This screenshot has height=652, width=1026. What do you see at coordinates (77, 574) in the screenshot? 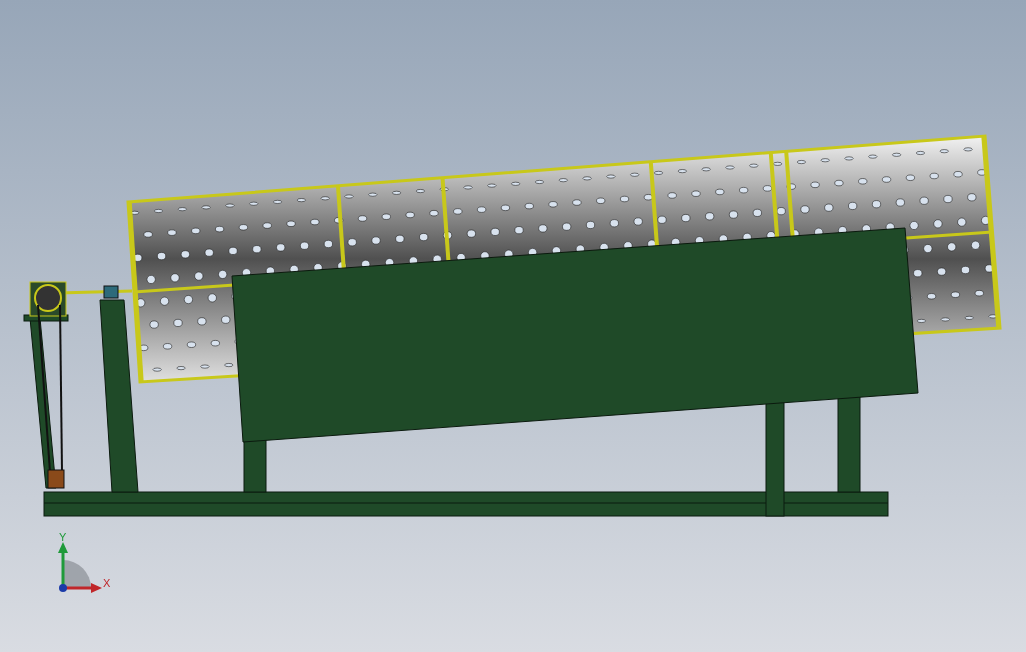
I see `triad-plane-icon` at bounding box center [77, 574].